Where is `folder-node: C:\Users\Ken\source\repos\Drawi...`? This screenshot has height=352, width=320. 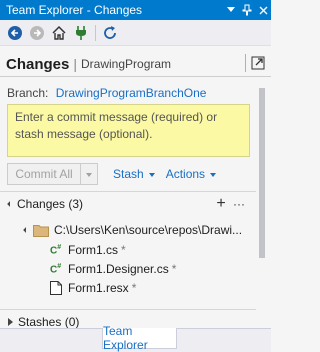
folder-node: C:\Users\Ken\source\repos\Drawi... is located at coordinates (138, 230).